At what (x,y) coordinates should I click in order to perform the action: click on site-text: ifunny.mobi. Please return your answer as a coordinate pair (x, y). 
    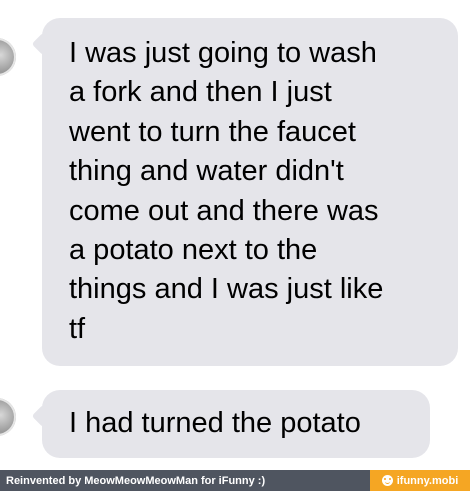
    Looking at the image, I should click on (427, 480).